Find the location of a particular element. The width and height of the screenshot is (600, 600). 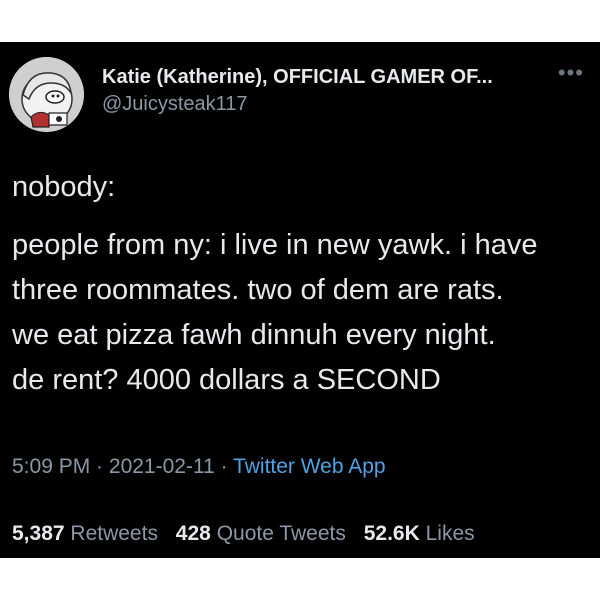

tweet-meta: 5:09 PM · 2021-02-11 · Twitter Web App is located at coordinates (199, 467).